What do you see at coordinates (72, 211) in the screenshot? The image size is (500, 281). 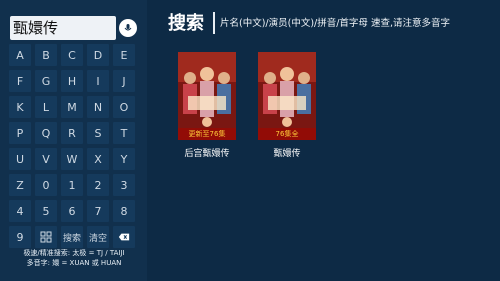 I see `key-6: 6` at bounding box center [72, 211].